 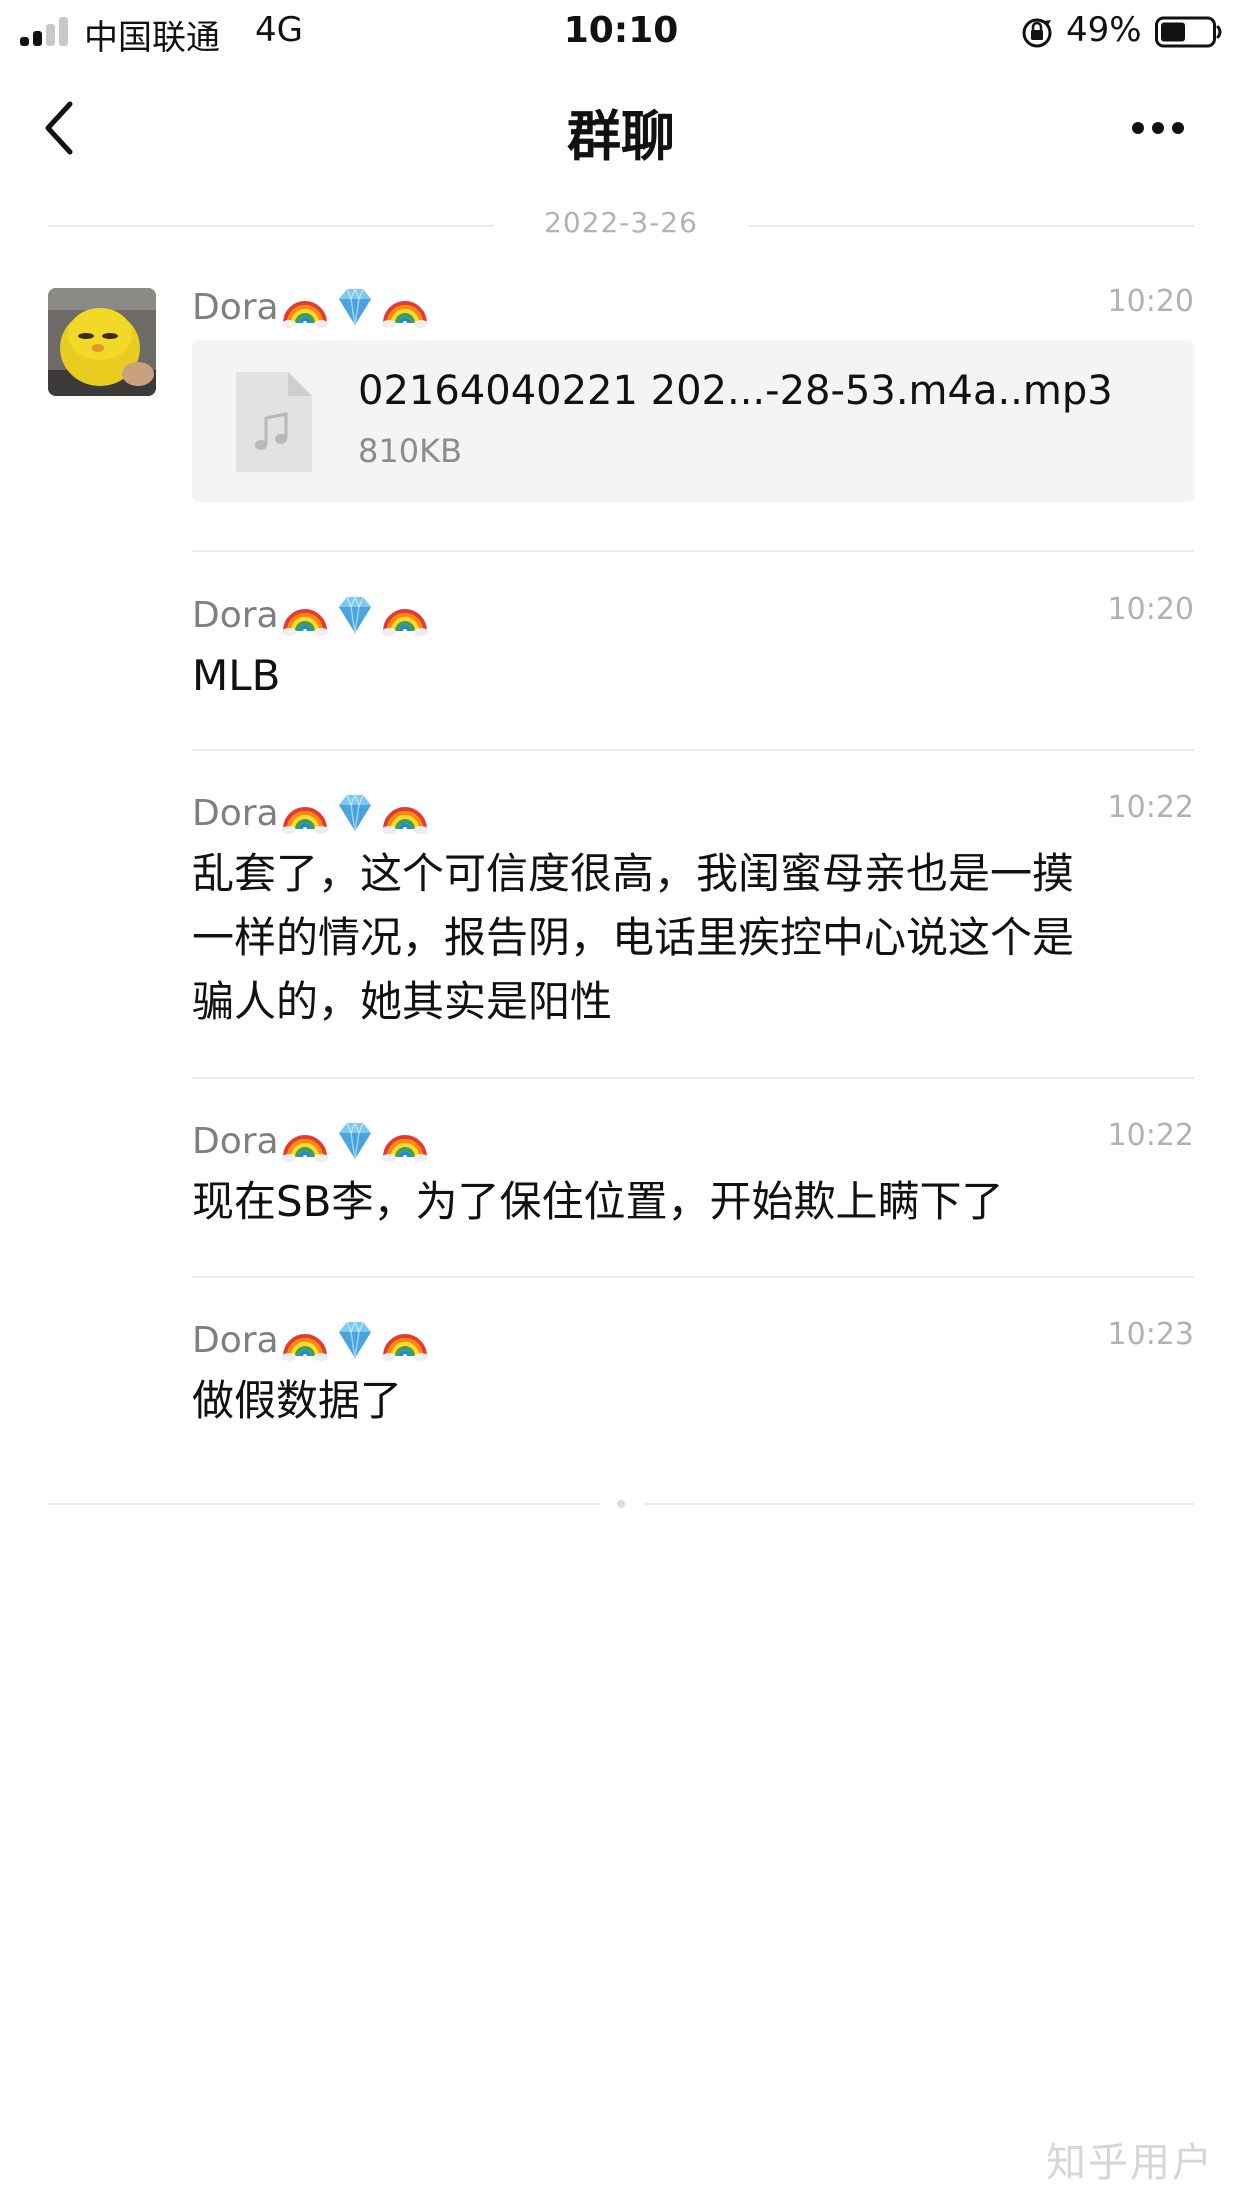 What do you see at coordinates (297, 1400) in the screenshot?
I see `message-text: 做假数据了` at bounding box center [297, 1400].